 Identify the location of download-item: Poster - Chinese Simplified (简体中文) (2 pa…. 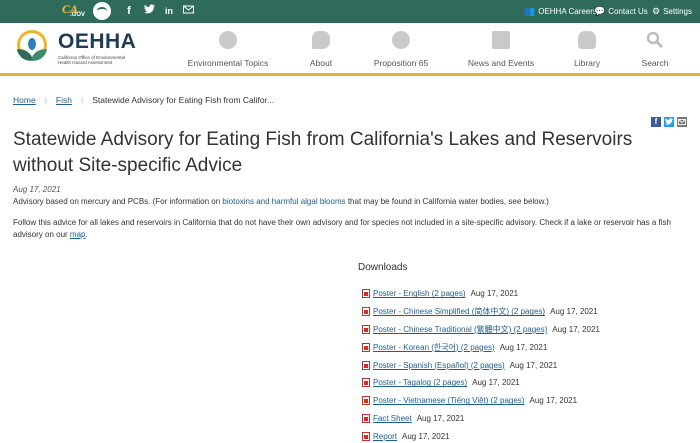
(527, 312).